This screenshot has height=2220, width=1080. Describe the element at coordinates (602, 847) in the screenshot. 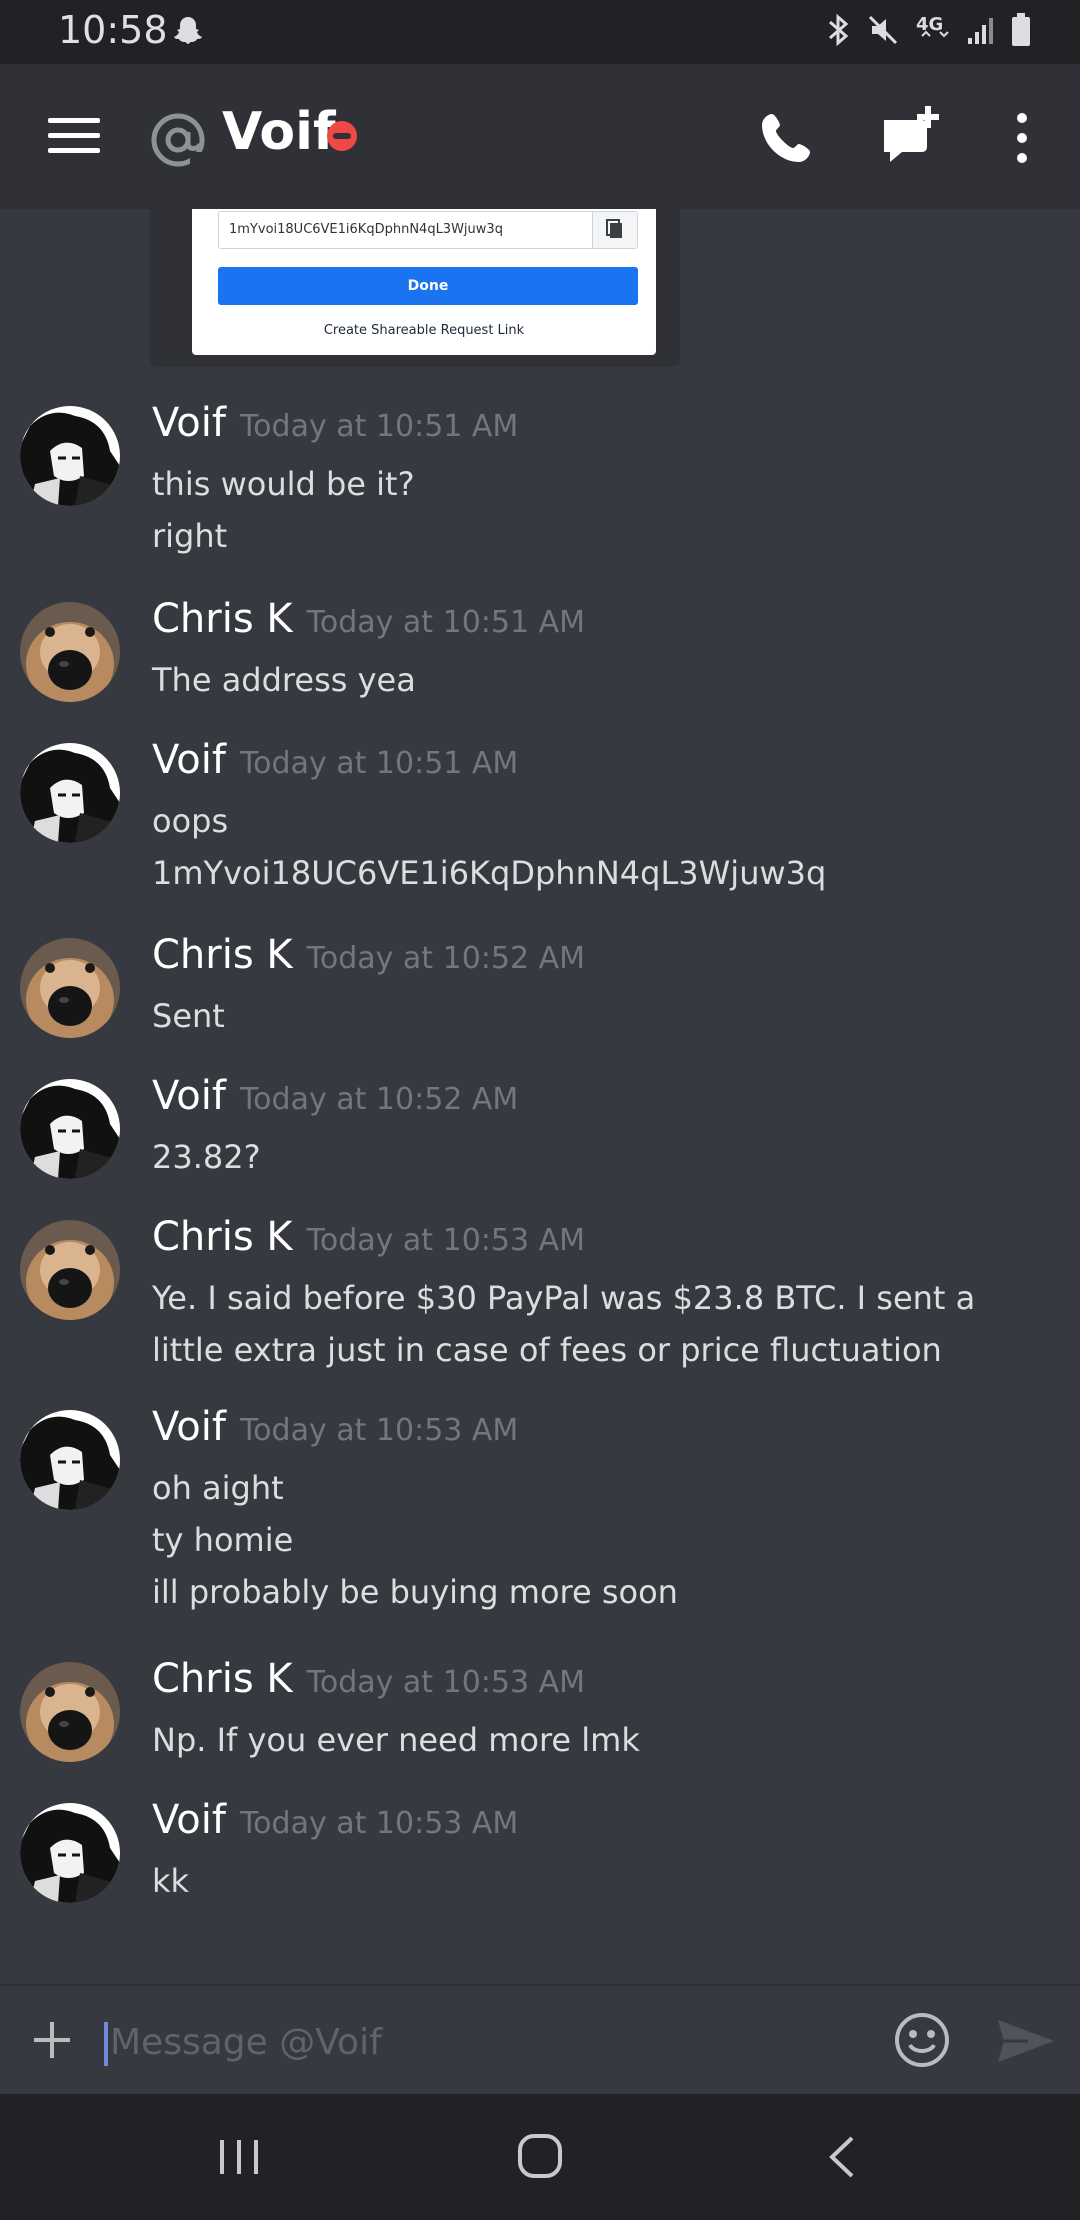

I see `message-content: oops 1mYvoi18UC6VE1i6KqDphnN4qL3Wjuw3q` at that location.